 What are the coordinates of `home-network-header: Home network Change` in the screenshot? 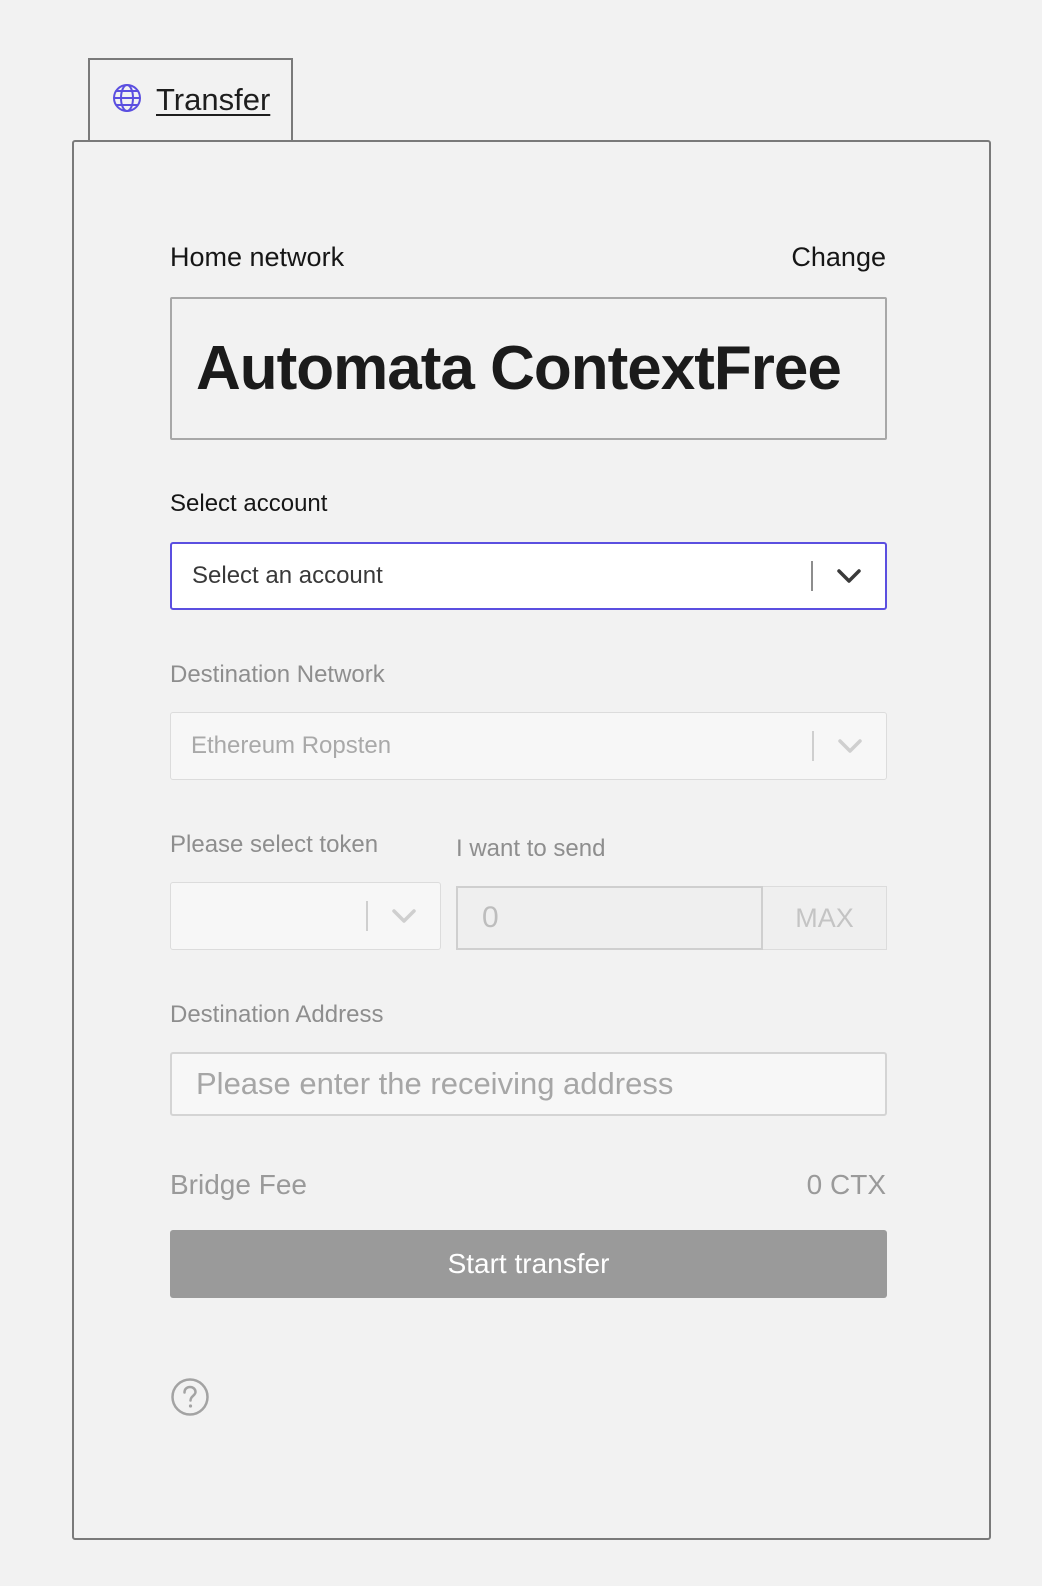 It's located at (528, 257).